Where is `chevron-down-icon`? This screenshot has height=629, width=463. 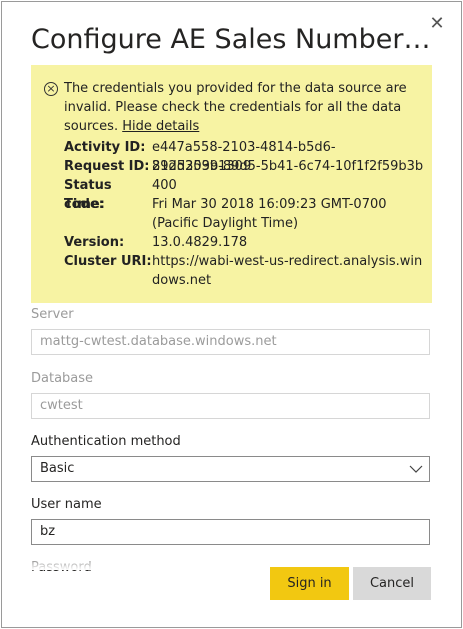
chevron-down-icon is located at coordinates (416, 469).